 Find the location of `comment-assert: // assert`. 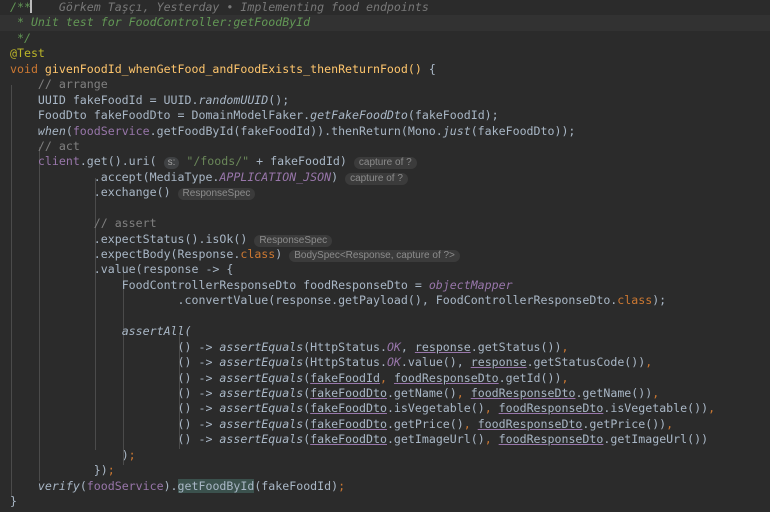

comment-assert: // assert is located at coordinates (125, 223).